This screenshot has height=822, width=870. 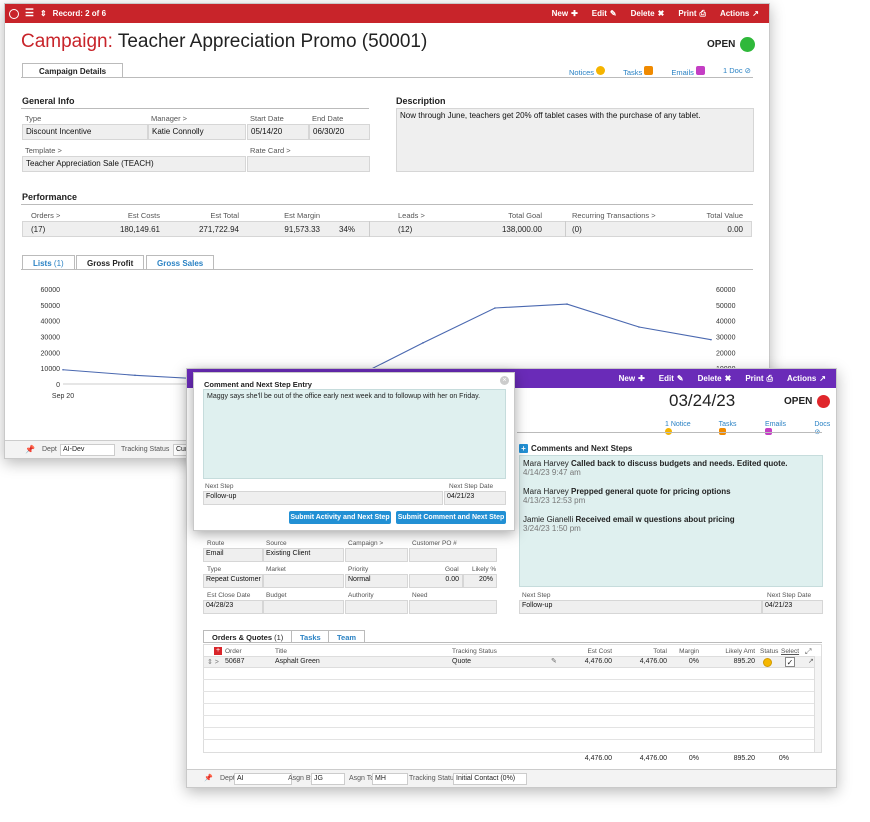 I want to click on total-goal-label: Total Goal, so click(x=525, y=215).